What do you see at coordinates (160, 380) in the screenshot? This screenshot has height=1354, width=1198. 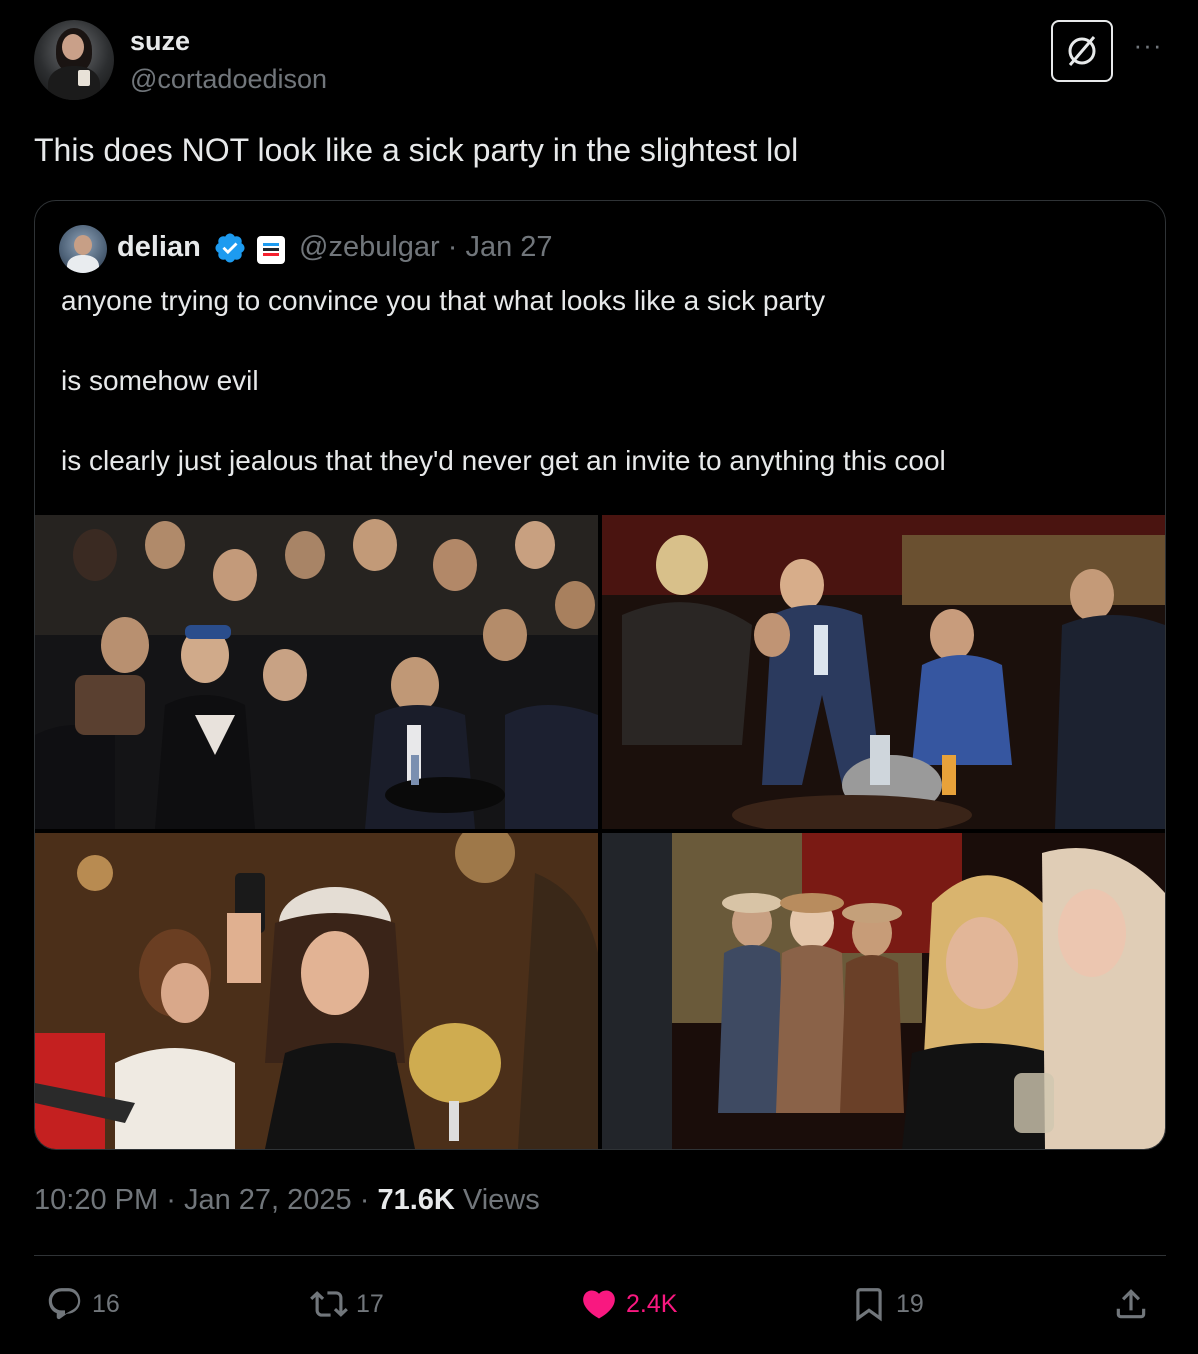 I see `quoted-text-line: is somehow evil` at bounding box center [160, 380].